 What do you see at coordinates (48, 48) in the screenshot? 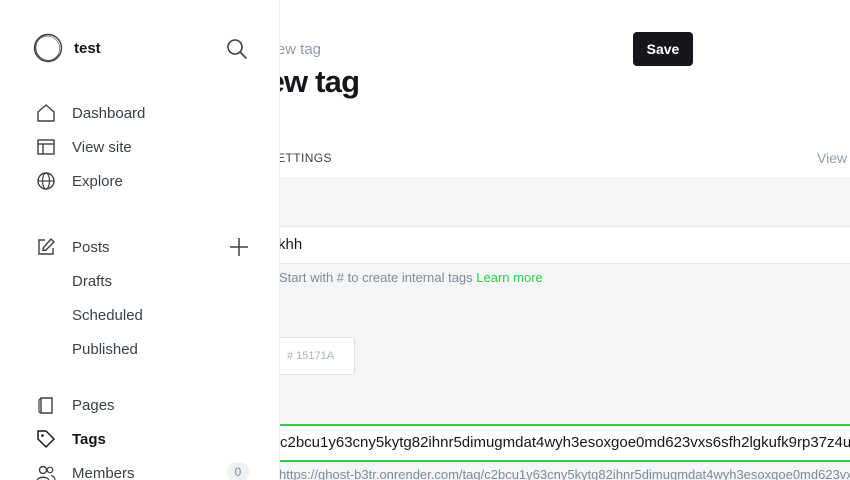
I see `site-logo-icon` at bounding box center [48, 48].